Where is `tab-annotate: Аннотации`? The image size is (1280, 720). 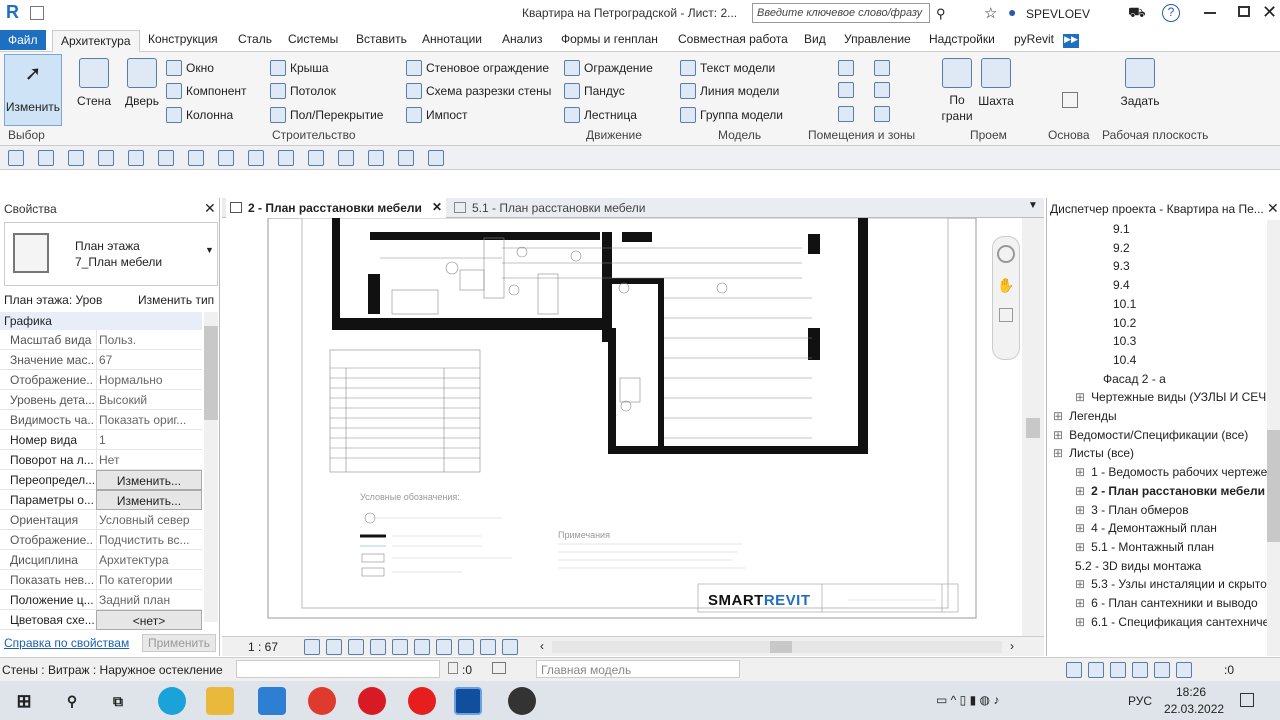
tab-annotate: Аннотации is located at coordinates (452, 41).